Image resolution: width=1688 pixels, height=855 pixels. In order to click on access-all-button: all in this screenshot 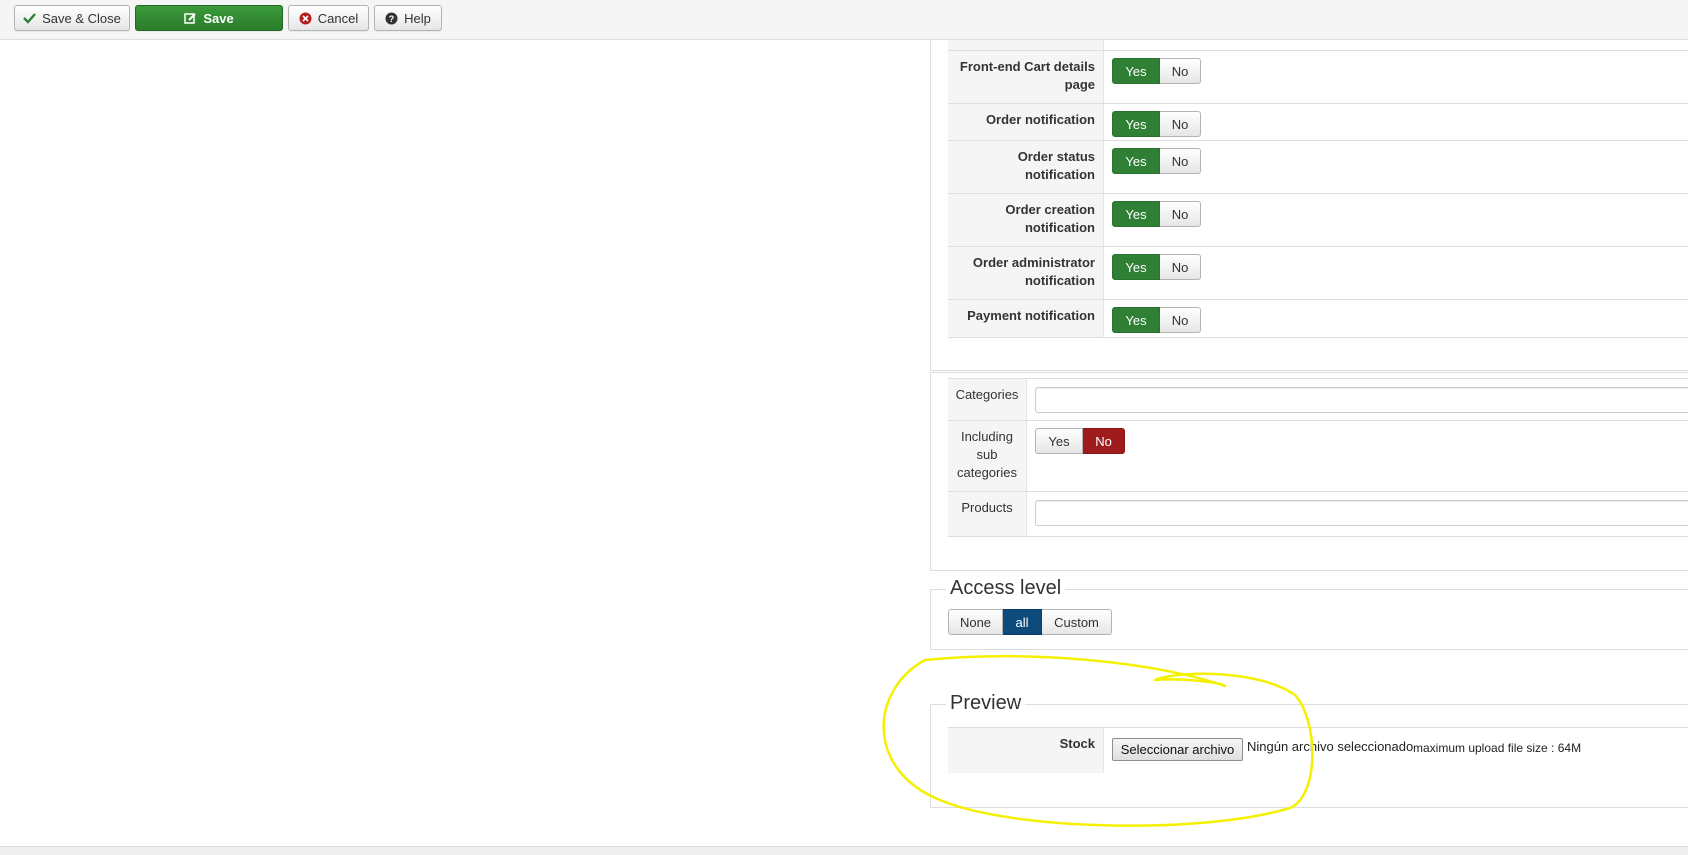, I will do `click(1022, 622)`.